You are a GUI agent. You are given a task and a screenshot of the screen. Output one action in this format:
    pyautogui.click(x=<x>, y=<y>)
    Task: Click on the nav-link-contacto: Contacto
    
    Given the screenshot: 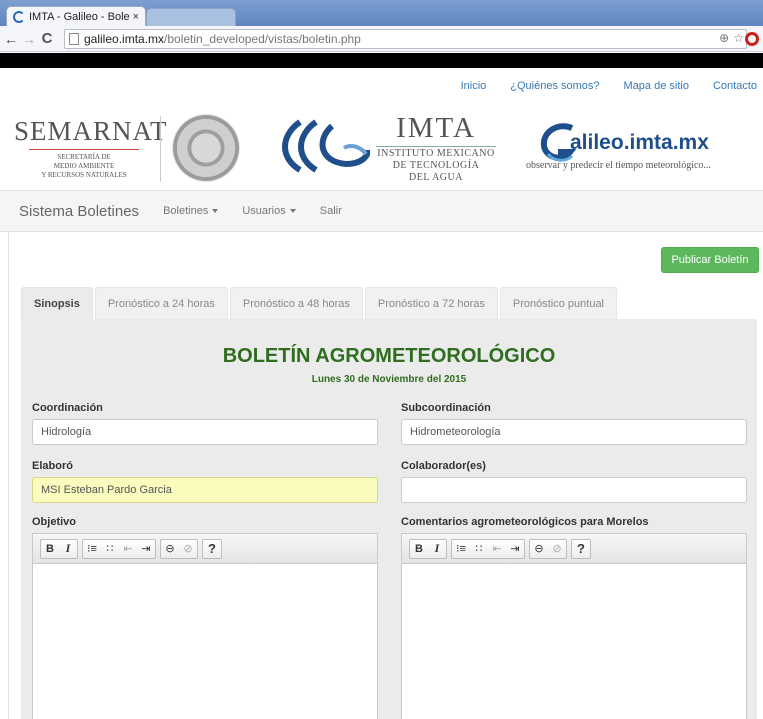 What is the action you would take?
    pyautogui.click(x=735, y=86)
    